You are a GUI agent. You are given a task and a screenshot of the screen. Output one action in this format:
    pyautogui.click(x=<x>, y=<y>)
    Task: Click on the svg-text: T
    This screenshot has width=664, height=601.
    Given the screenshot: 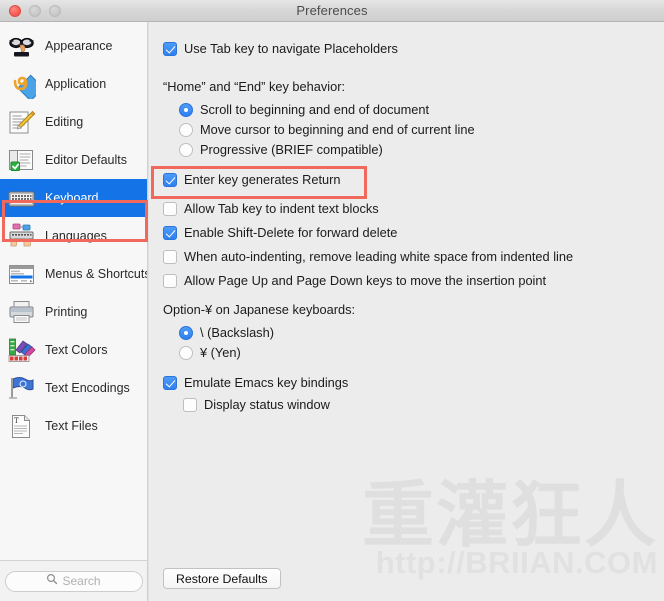 What is the action you would take?
    pyautogui.click(x=16, y=421)
    